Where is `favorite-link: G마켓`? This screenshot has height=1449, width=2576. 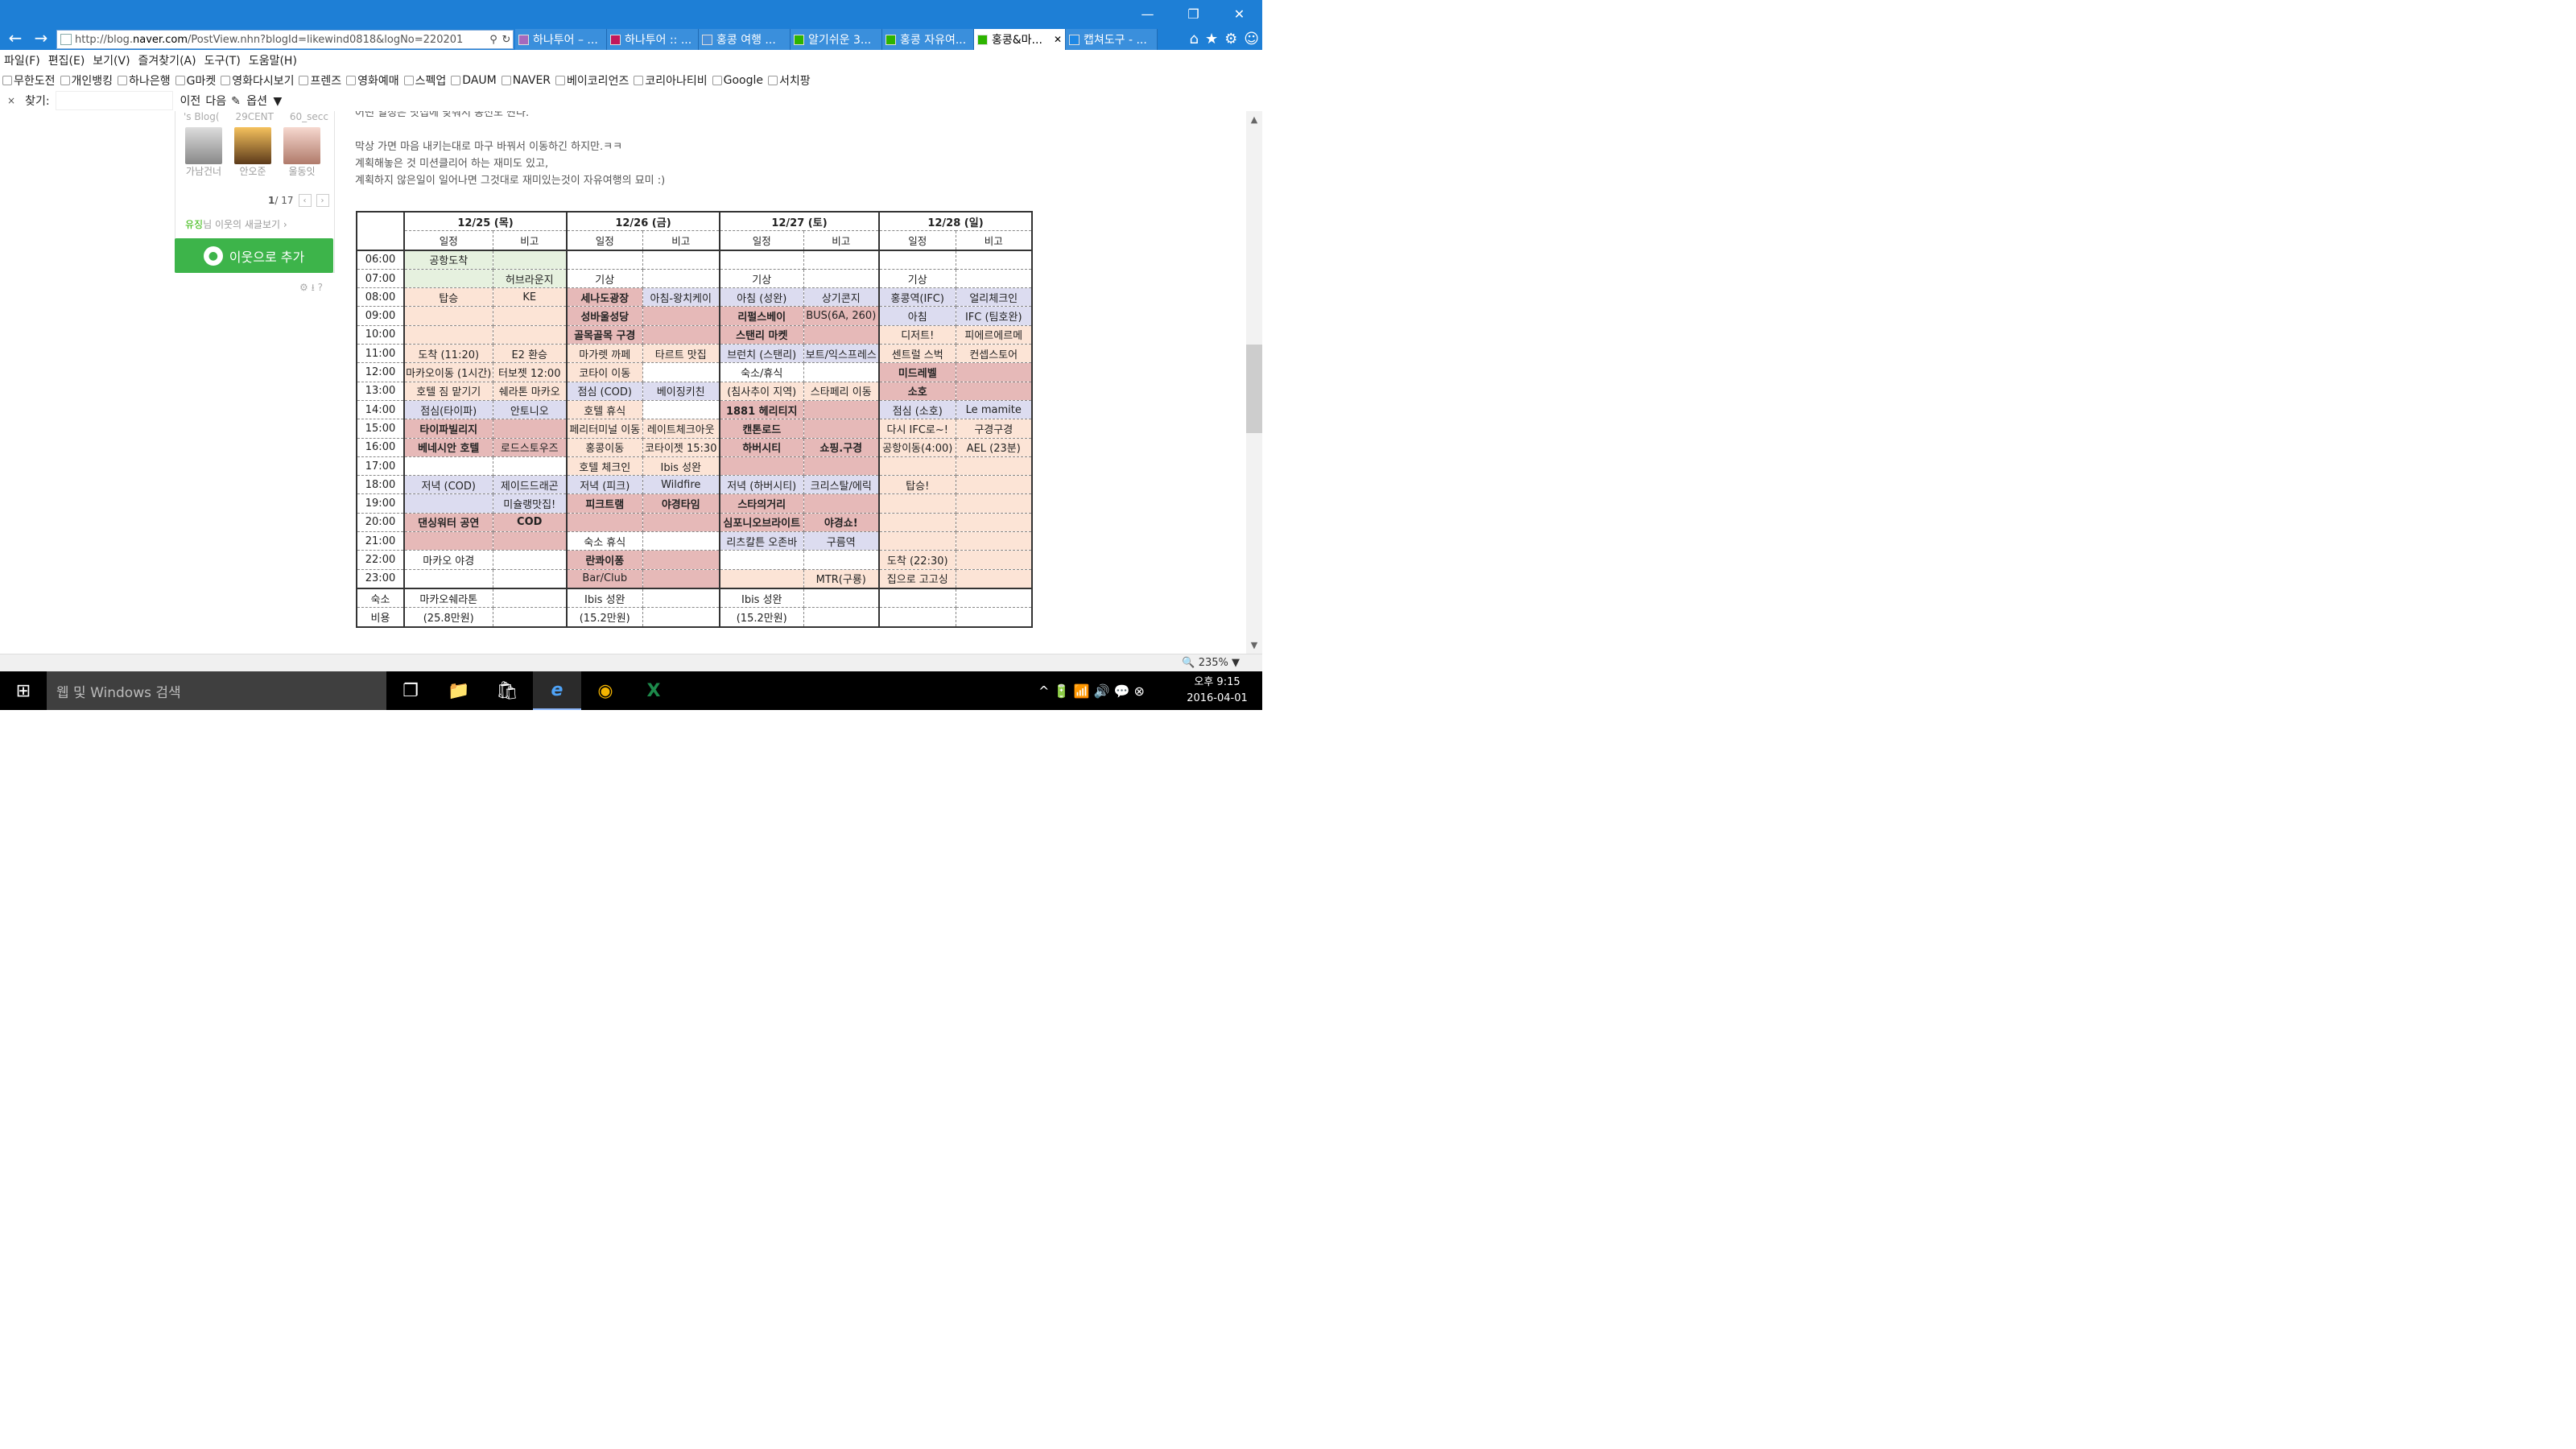 favorite-link: G마켓 is located at coordinates (196, 80).